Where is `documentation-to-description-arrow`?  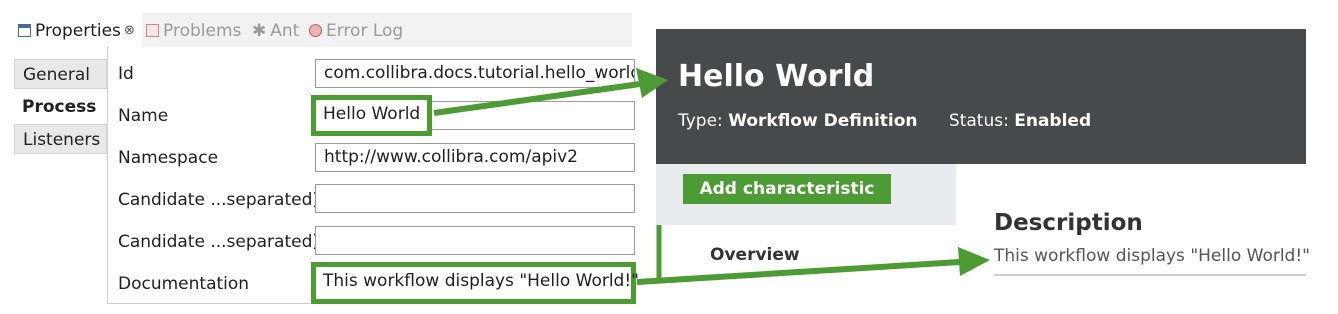 documentation-to-description-arrow is located at coordinates (813, 255).